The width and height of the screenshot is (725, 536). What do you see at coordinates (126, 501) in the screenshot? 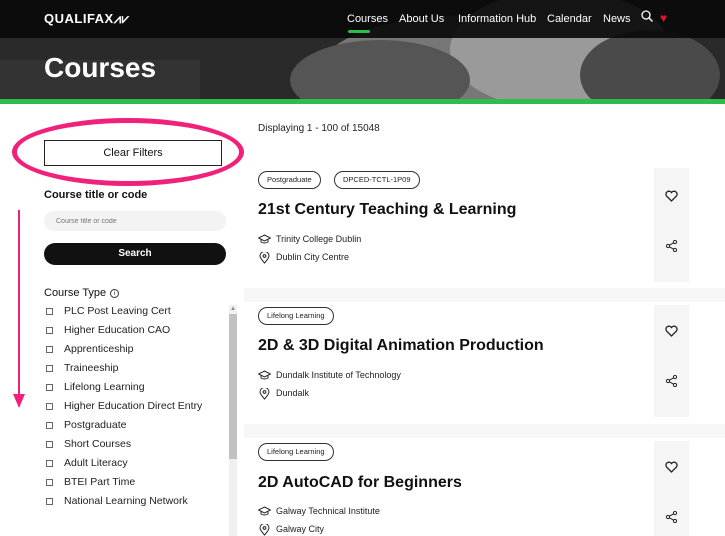
I see `option-label: National Learning Network` at bounding box center [126, 501].